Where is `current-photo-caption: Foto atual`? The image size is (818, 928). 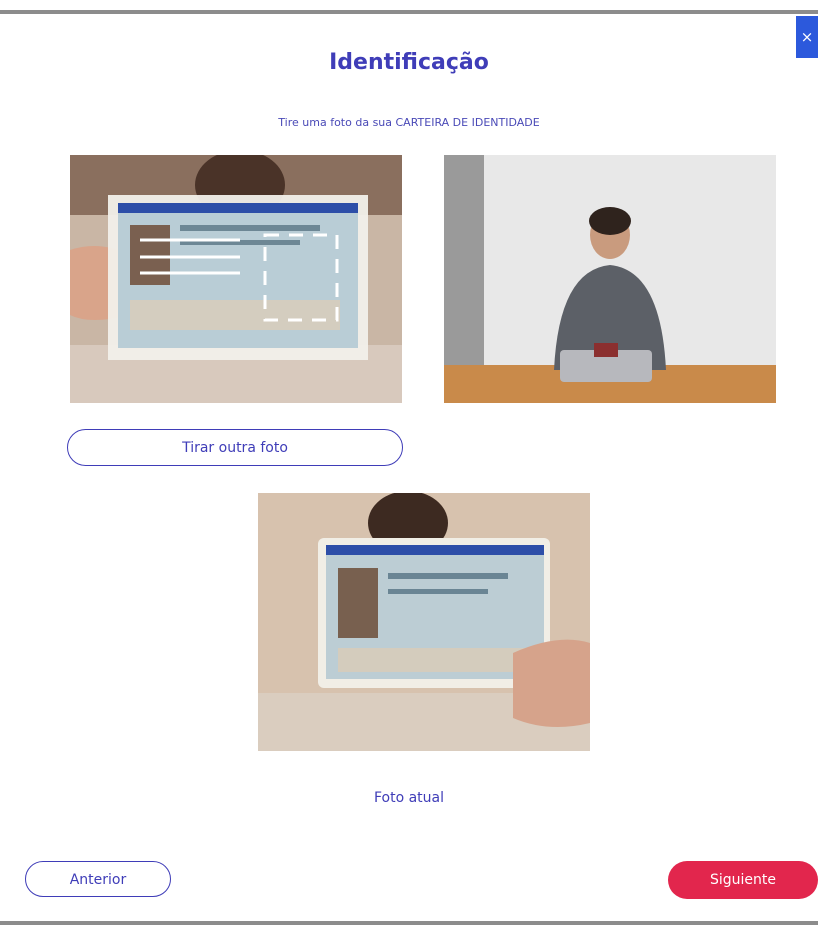 current-photo-caption: Foto atual is located at coordinates (409, 798).